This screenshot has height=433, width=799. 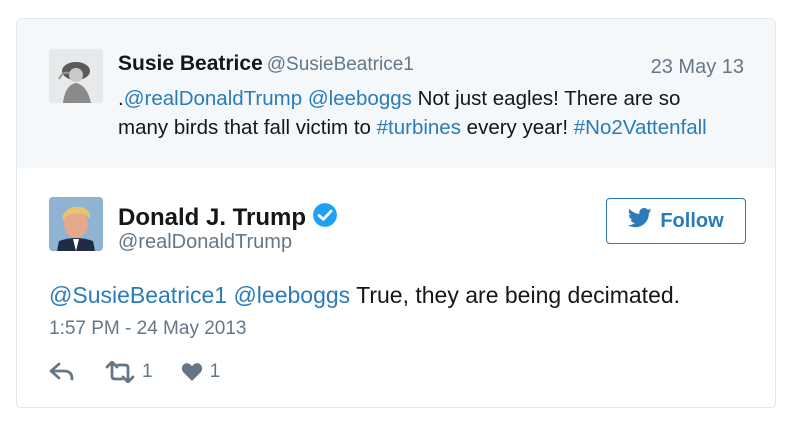 I want to click on author-avatar, so click(x=76, y=224).